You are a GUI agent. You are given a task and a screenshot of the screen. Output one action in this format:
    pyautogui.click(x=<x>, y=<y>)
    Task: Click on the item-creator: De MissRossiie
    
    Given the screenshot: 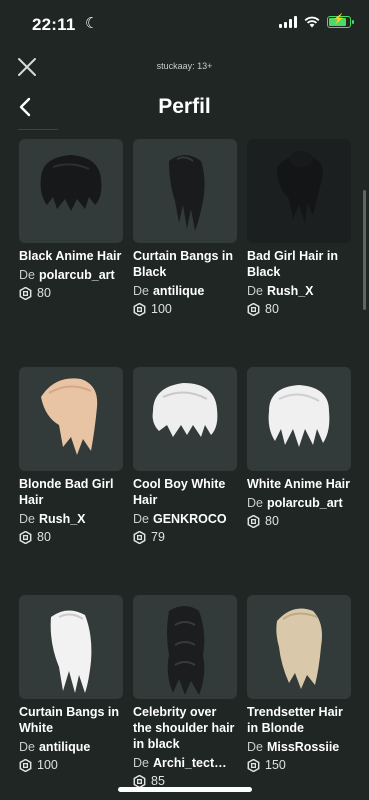 What is the action you would take?
    pyautogui.click(x=299, y=747)
    